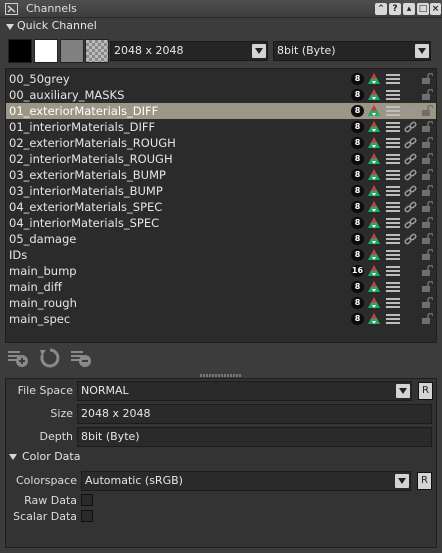 This screenshot has width=442, height=553. I want to click on channel-row: 03_interiorMaterials_BUMP 8, so click(221, 191).